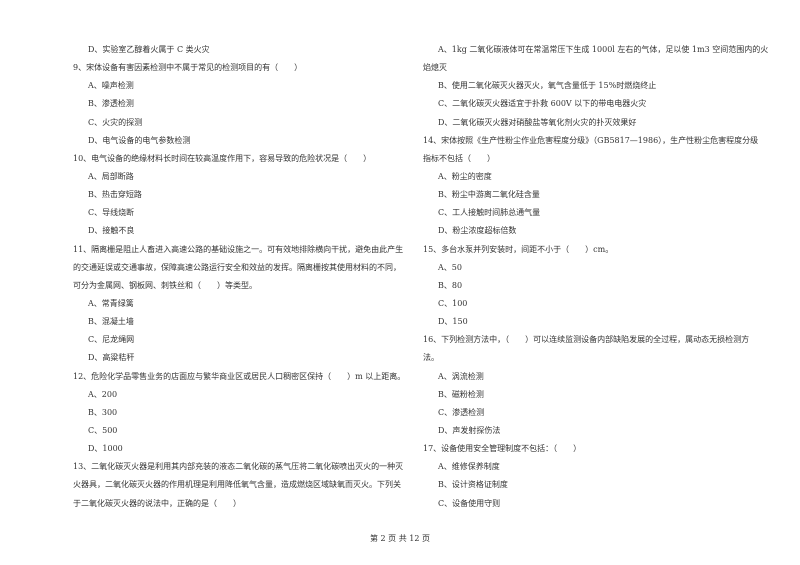 The image size is (800, 565). Describe the element at coordinates (111, 213) in the screenshot. I see `answer-option: C、导线烧断` at that location.